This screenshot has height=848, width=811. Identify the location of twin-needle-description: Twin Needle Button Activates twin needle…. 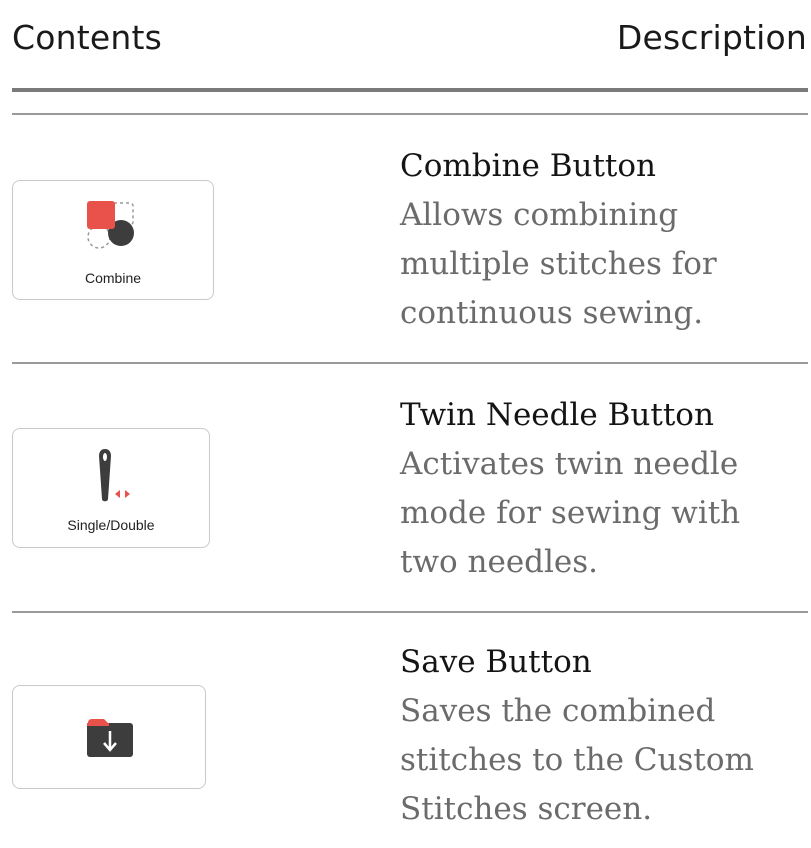
(605, 489).